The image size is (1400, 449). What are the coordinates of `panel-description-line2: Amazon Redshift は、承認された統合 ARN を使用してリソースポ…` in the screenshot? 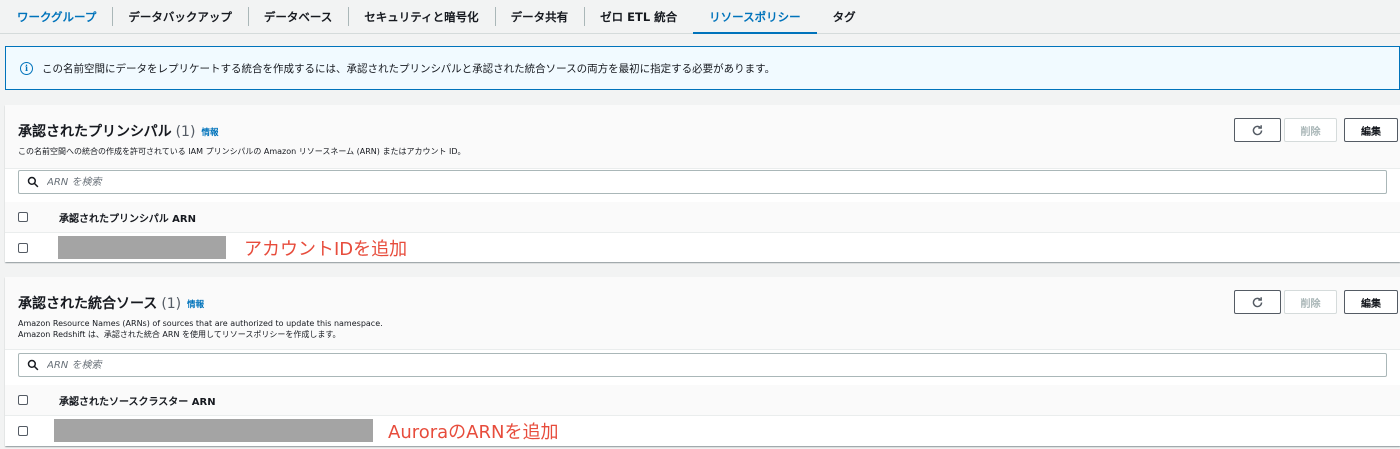 It's located at (179, 334).